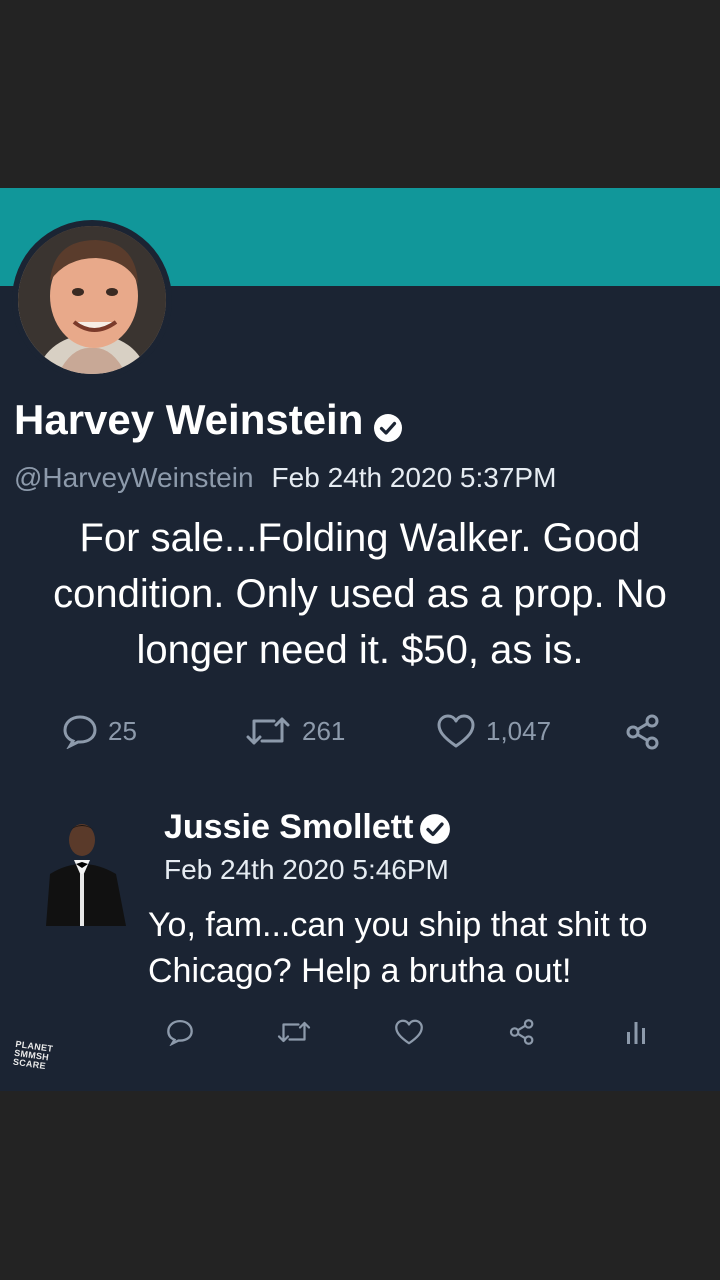 The width and height of the screenshot is (720, 1280). Describe the element at coordinates (85, 871) in the screenshot. I see `reply-author-avatar` at that location.